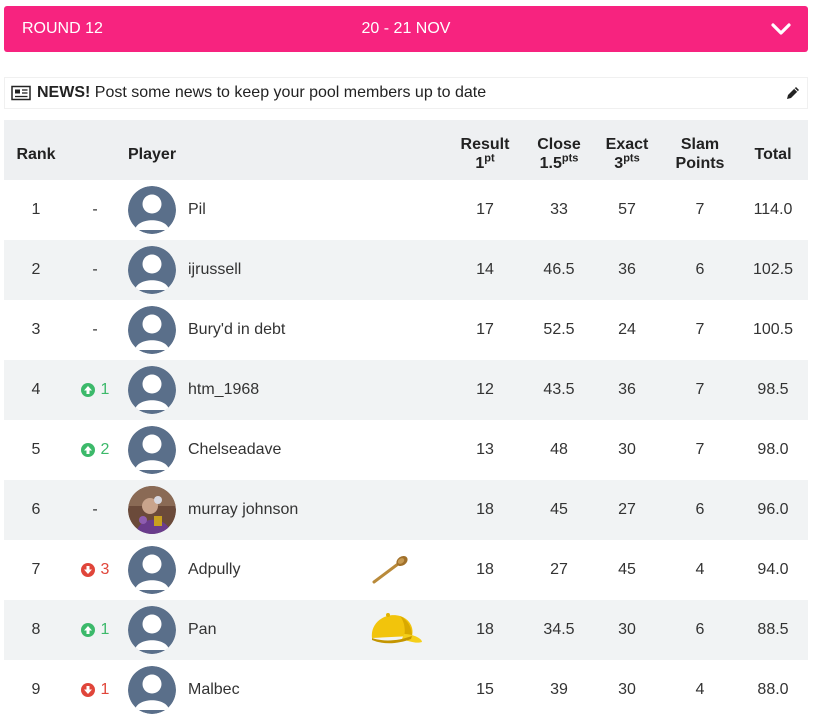 Image resolution: width=814 pixels, height=727 pixels. I want to click on result-cell: 17, so click(485, 329).